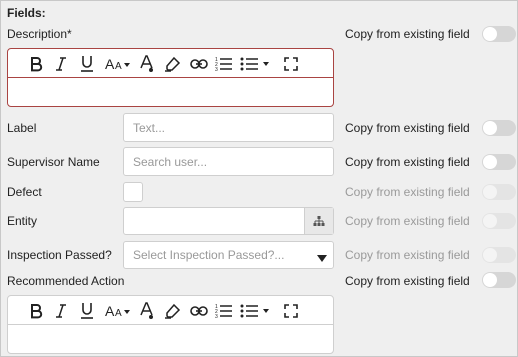  What do you see at coordinates (499, 128) in the screenshot?
I see `label-copy-toggle` at bounding box center [499, 128].